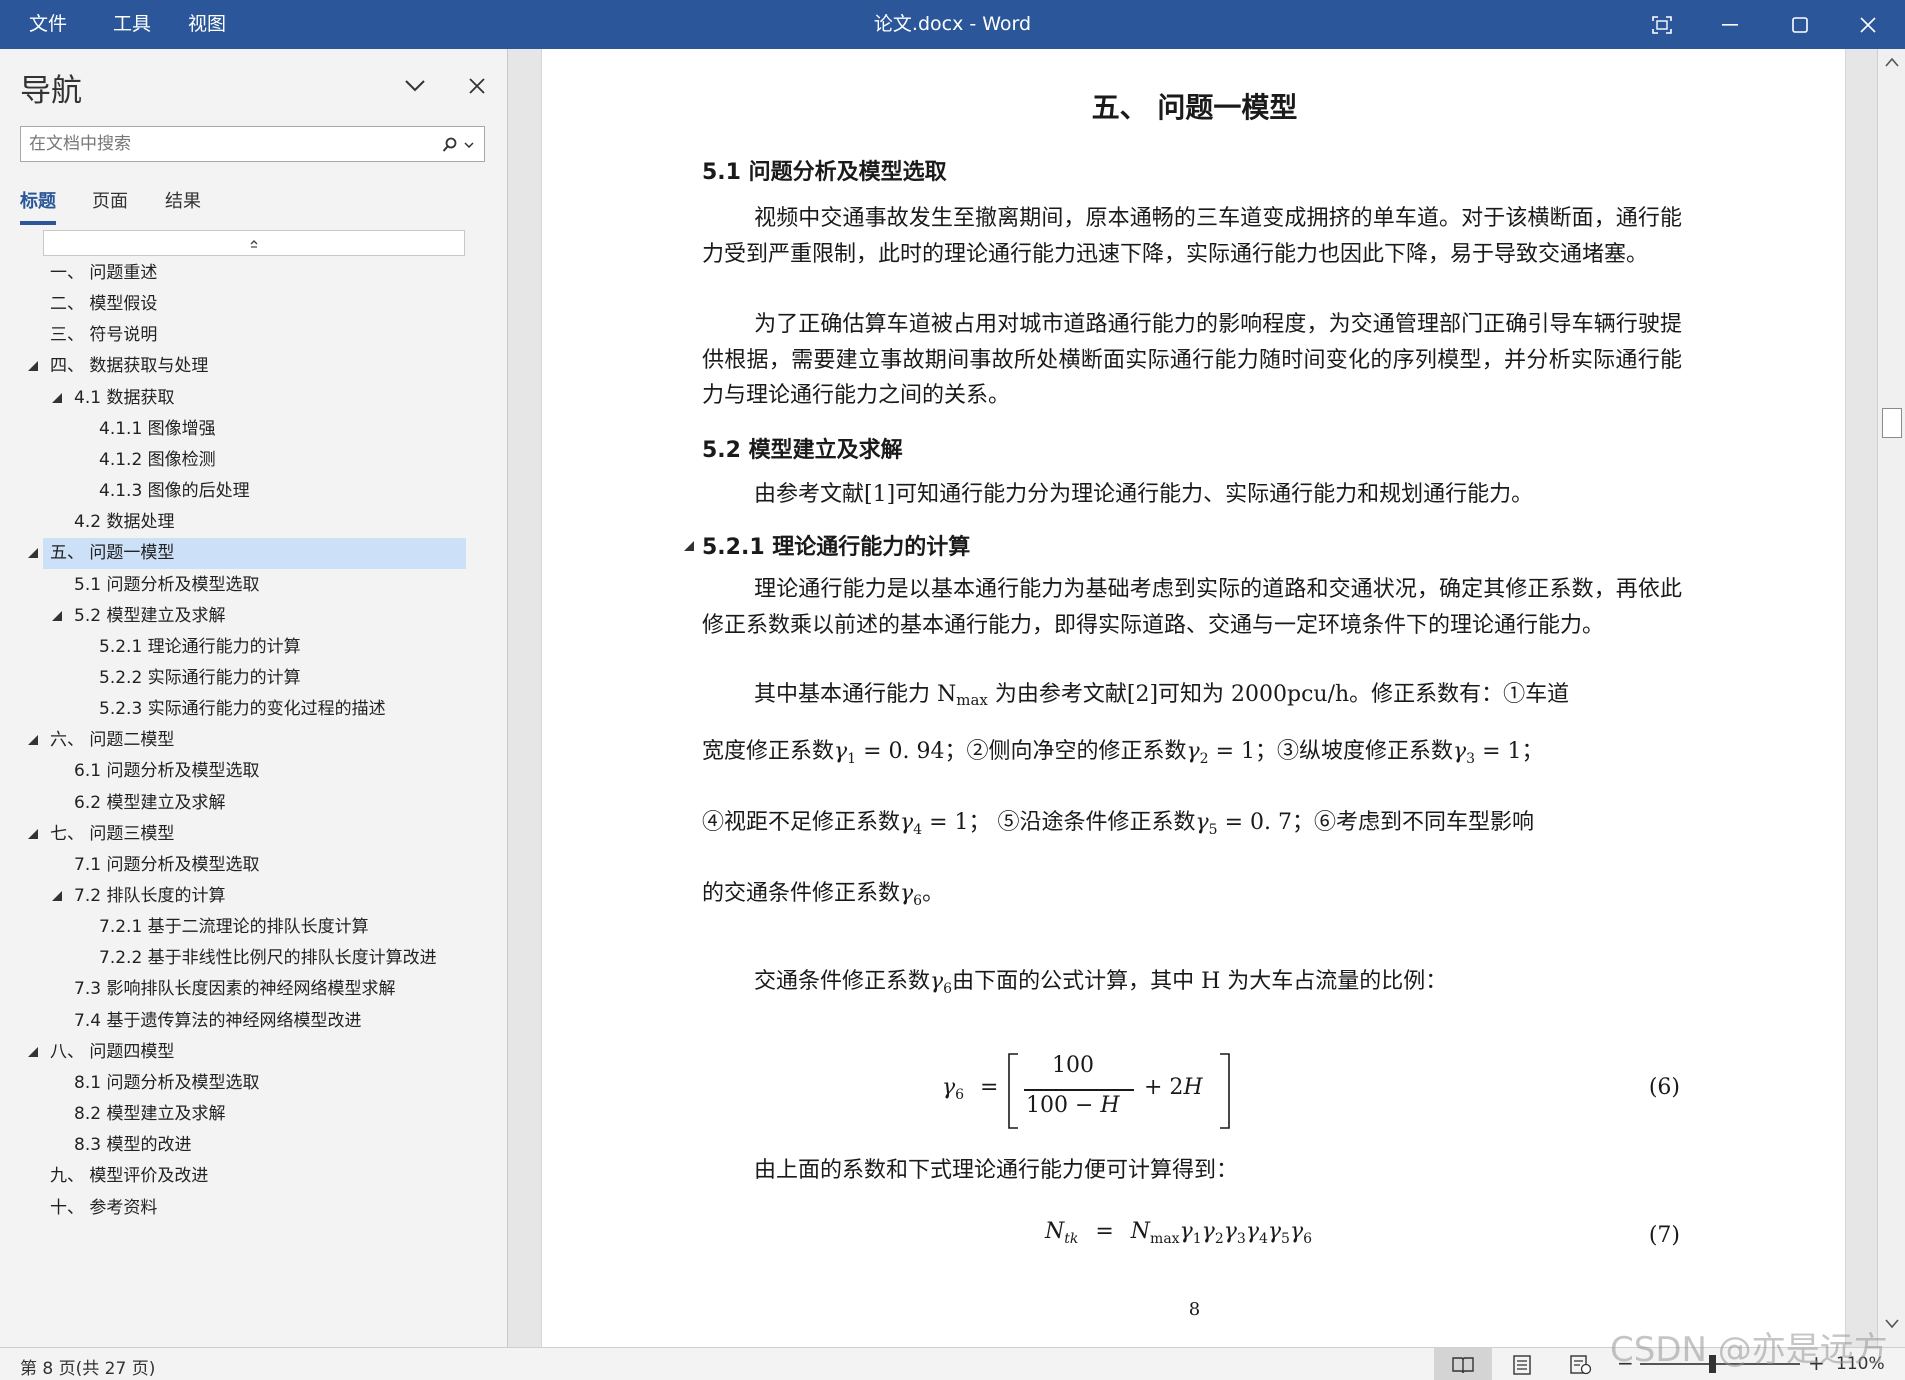  Describe the element at coordinates (254, 1145) in the screenshot. I see `nav-heading-item: 8.3 模型的改进` at that location.